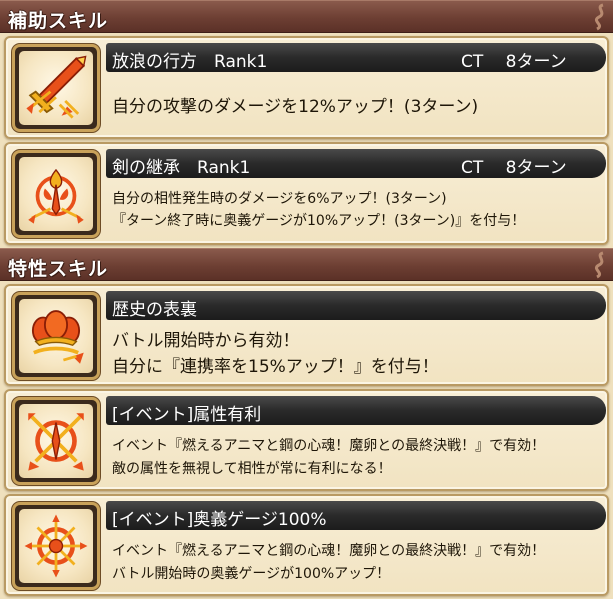 The height and width of the screenshot is (599, 613). Describe the element at coordinates (356, 163) in the screenshot. I see `skill-name-bar: 剣の継承 Rank1 CT 8ターン` at that location.